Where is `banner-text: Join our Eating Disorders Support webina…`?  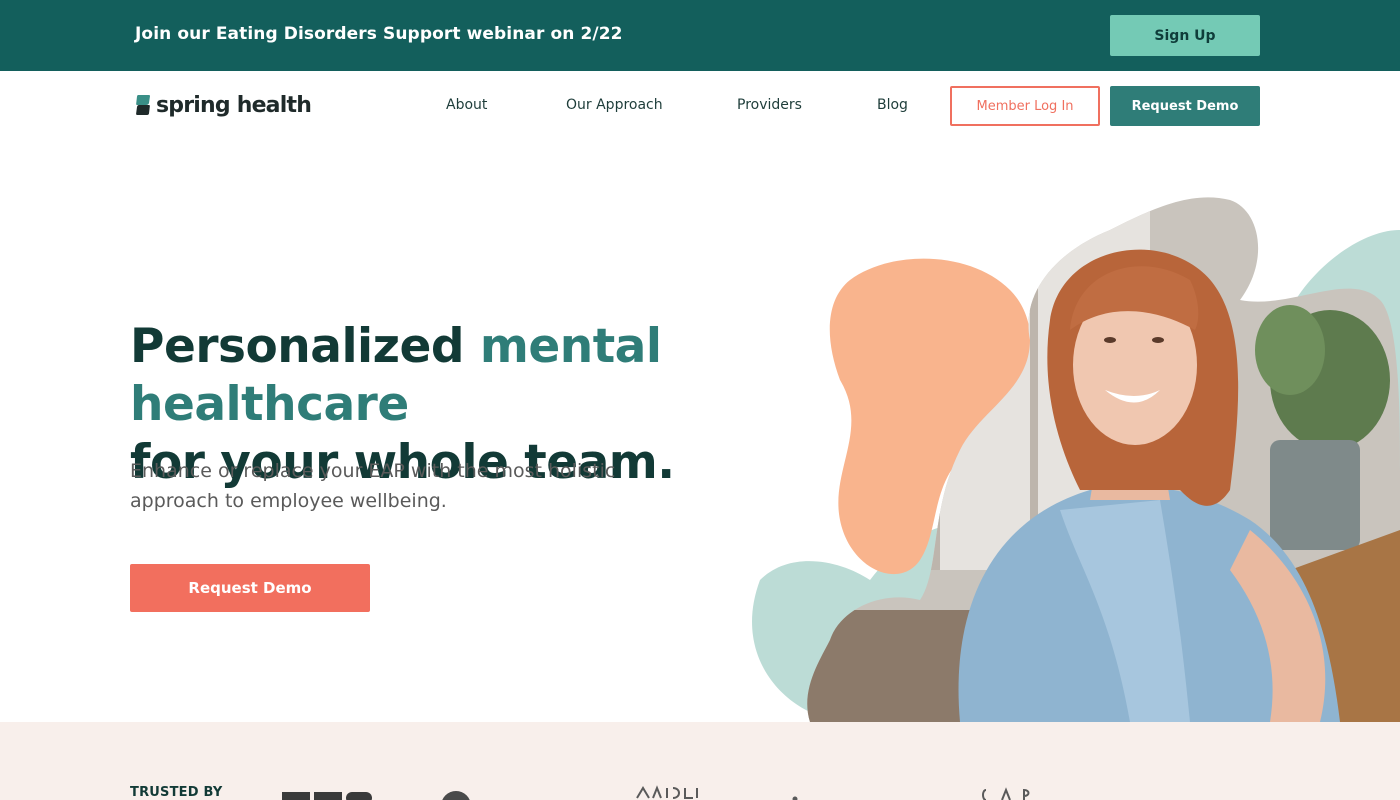 banner-text: Join our Eating Disorders Support webina… is located at coordinates (379, 34).